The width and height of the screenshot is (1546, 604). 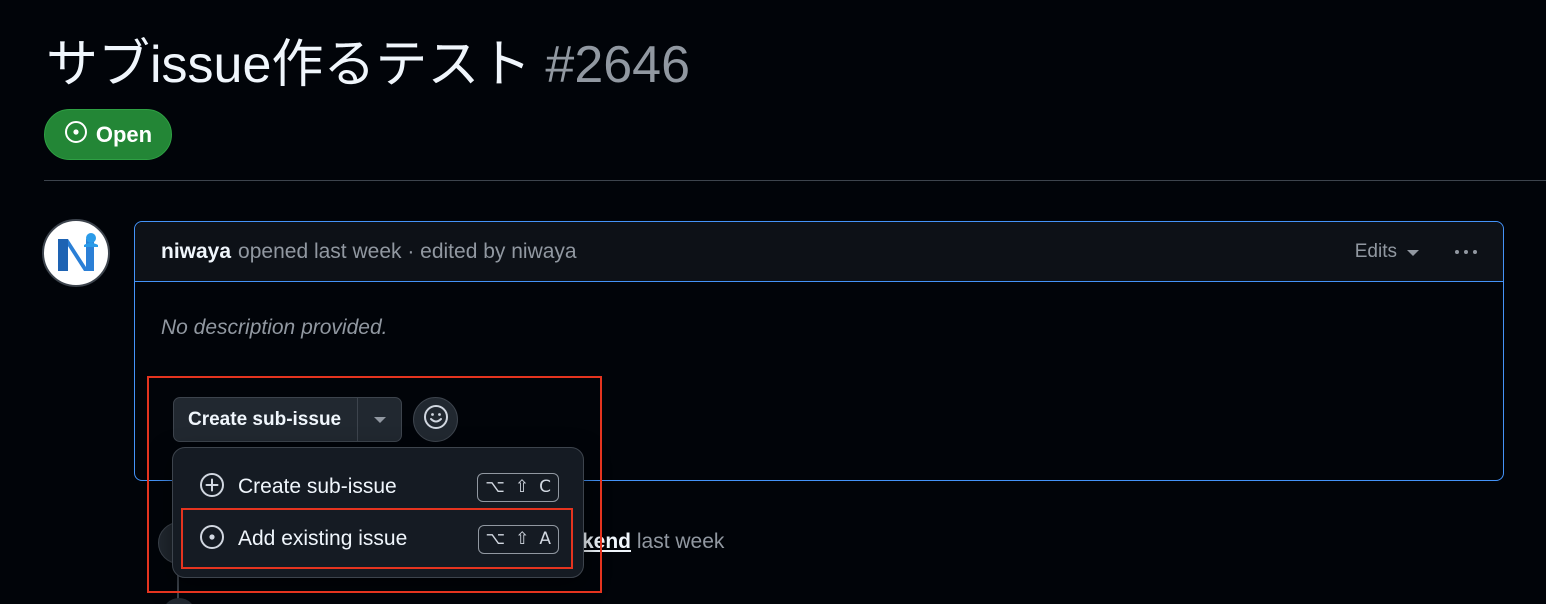 I want to click on create-sub-issue-dropdown-toggle, so click(x=379, y=419).